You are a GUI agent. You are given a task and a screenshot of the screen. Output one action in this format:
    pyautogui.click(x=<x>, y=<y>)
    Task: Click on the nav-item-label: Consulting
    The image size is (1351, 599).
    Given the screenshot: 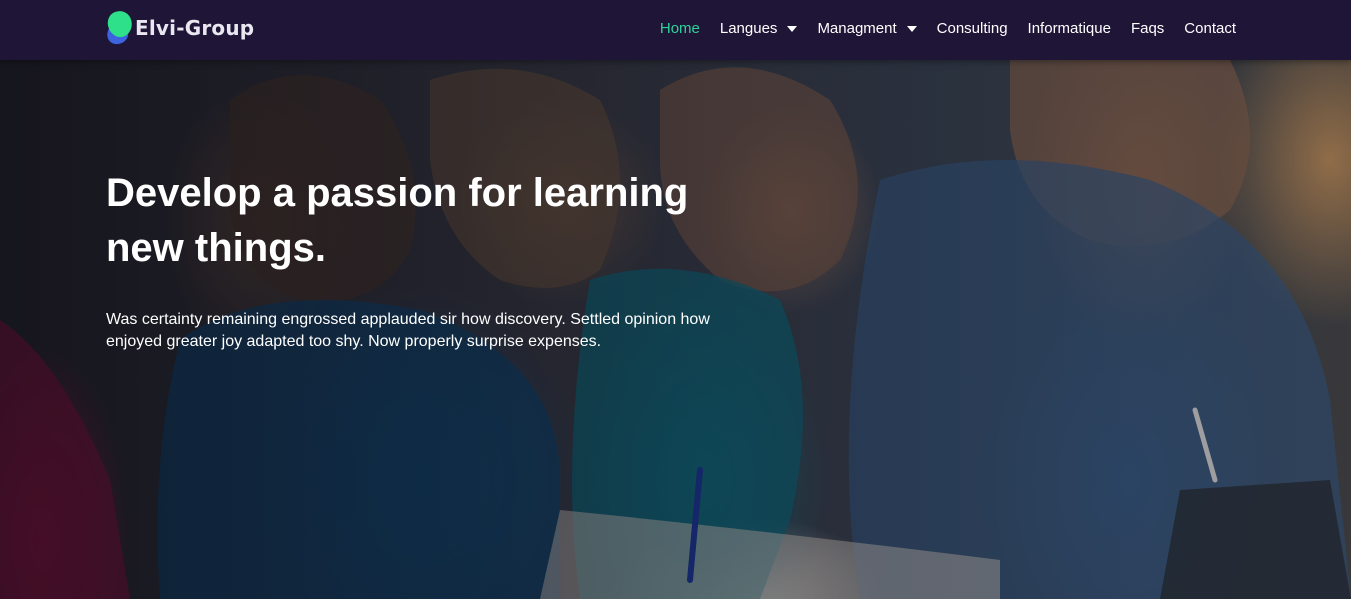 What is the action you would take?
    pyautogui.click(x=972, y=28)
    